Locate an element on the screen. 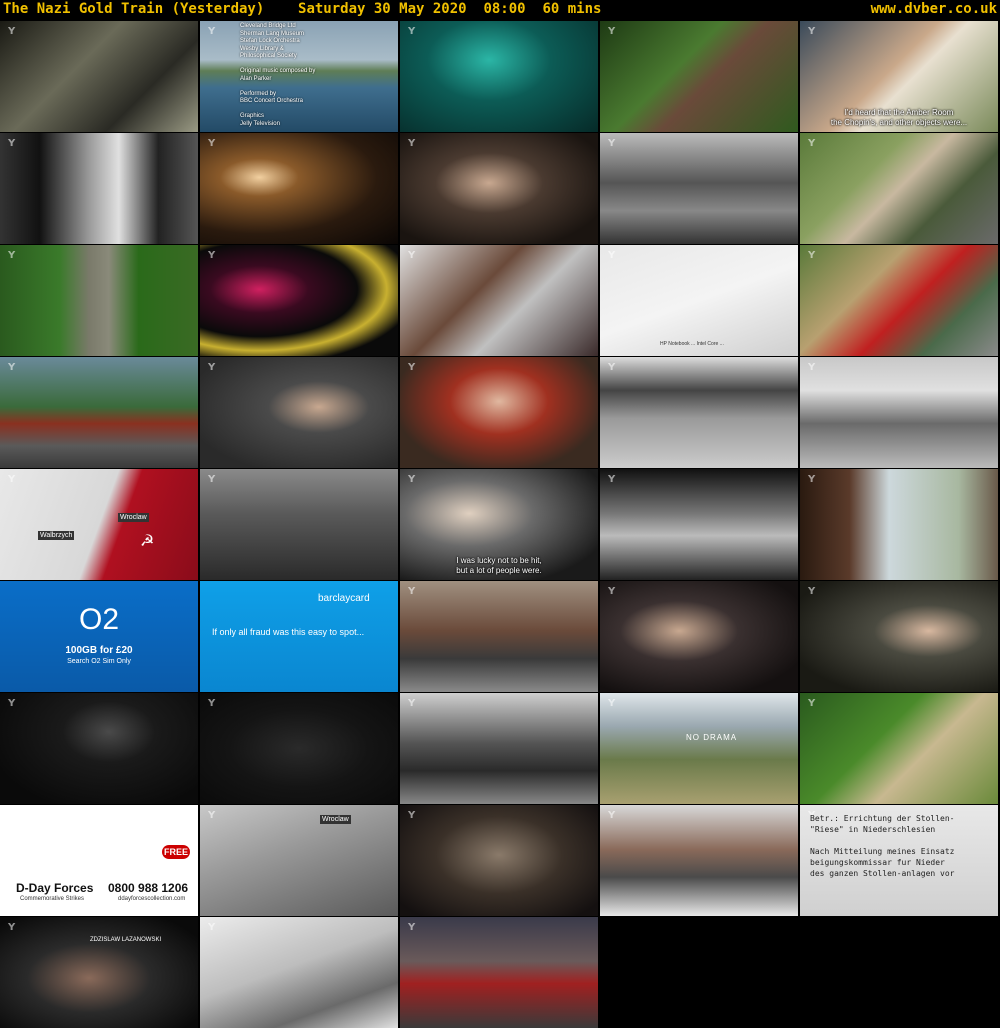 Image resolution: width=1000 pixels, height=1028 pixels. programme-title: The Nazi Gold Train (Yesterday) is located at coordinates (134, 9).